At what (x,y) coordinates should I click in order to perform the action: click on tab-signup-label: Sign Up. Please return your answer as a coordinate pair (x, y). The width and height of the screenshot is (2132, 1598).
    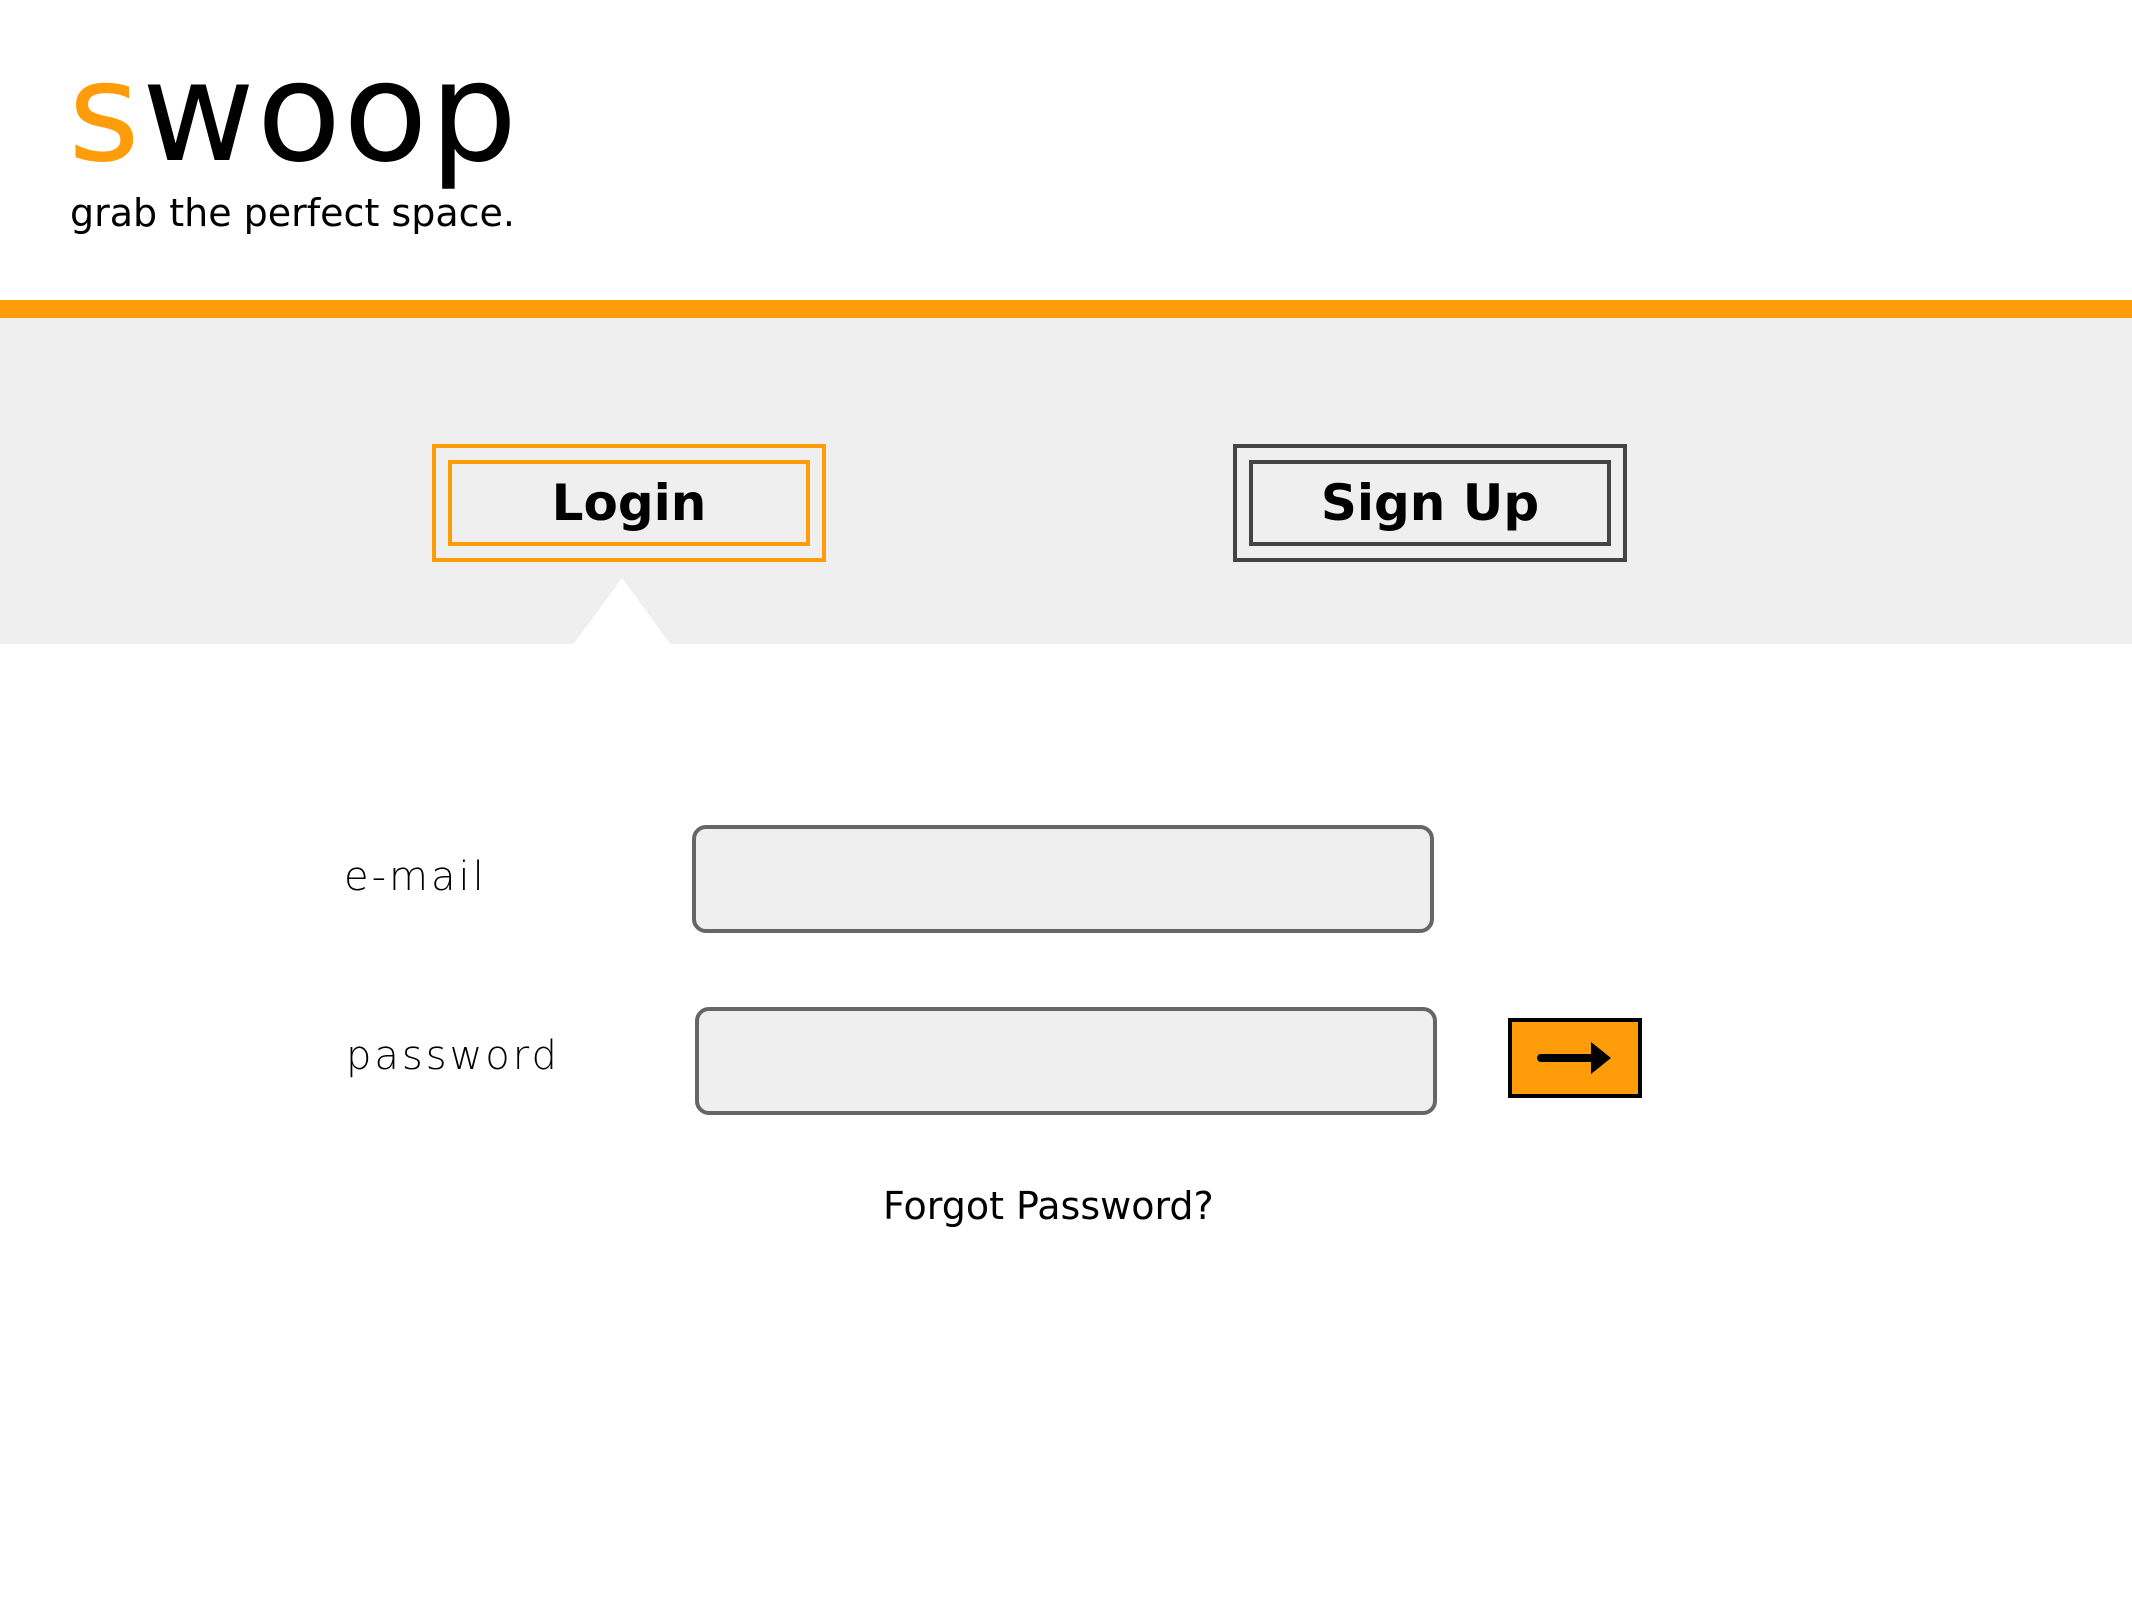
    Looking at the image, I should click on (1430, 503).